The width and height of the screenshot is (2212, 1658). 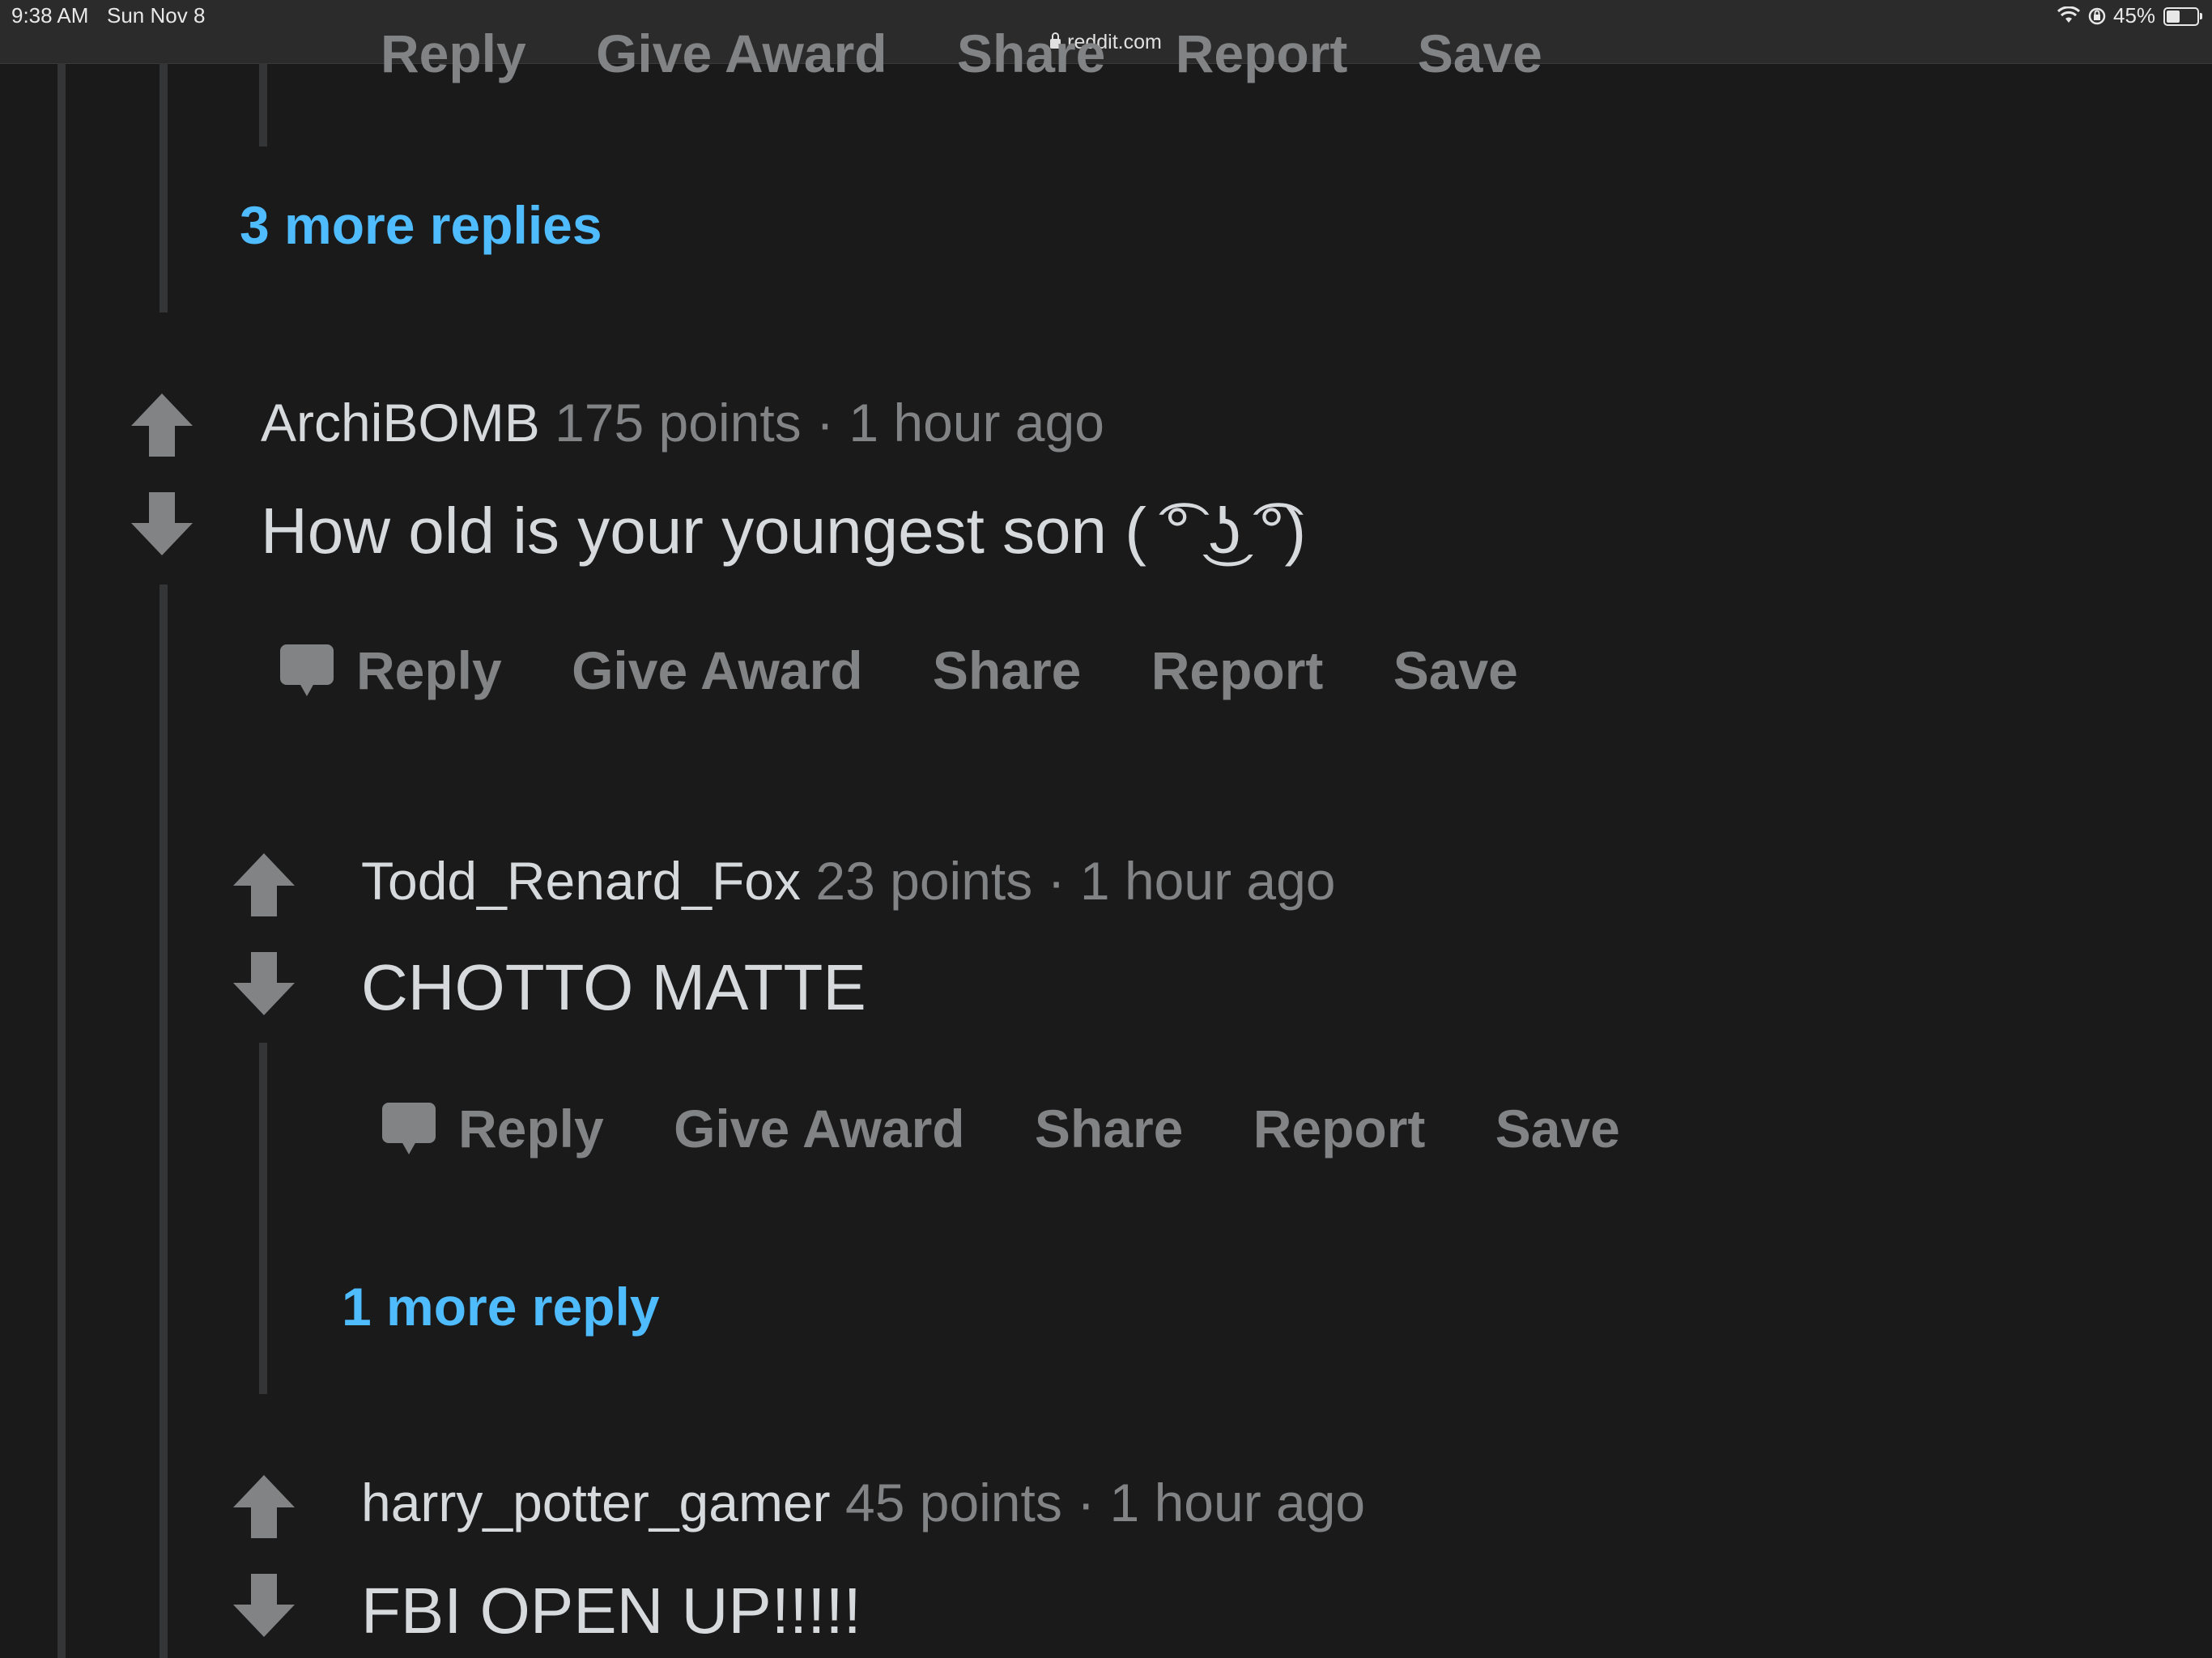 I want to click on comment-author: ArchiBOMB, so click(x=401, y=423).